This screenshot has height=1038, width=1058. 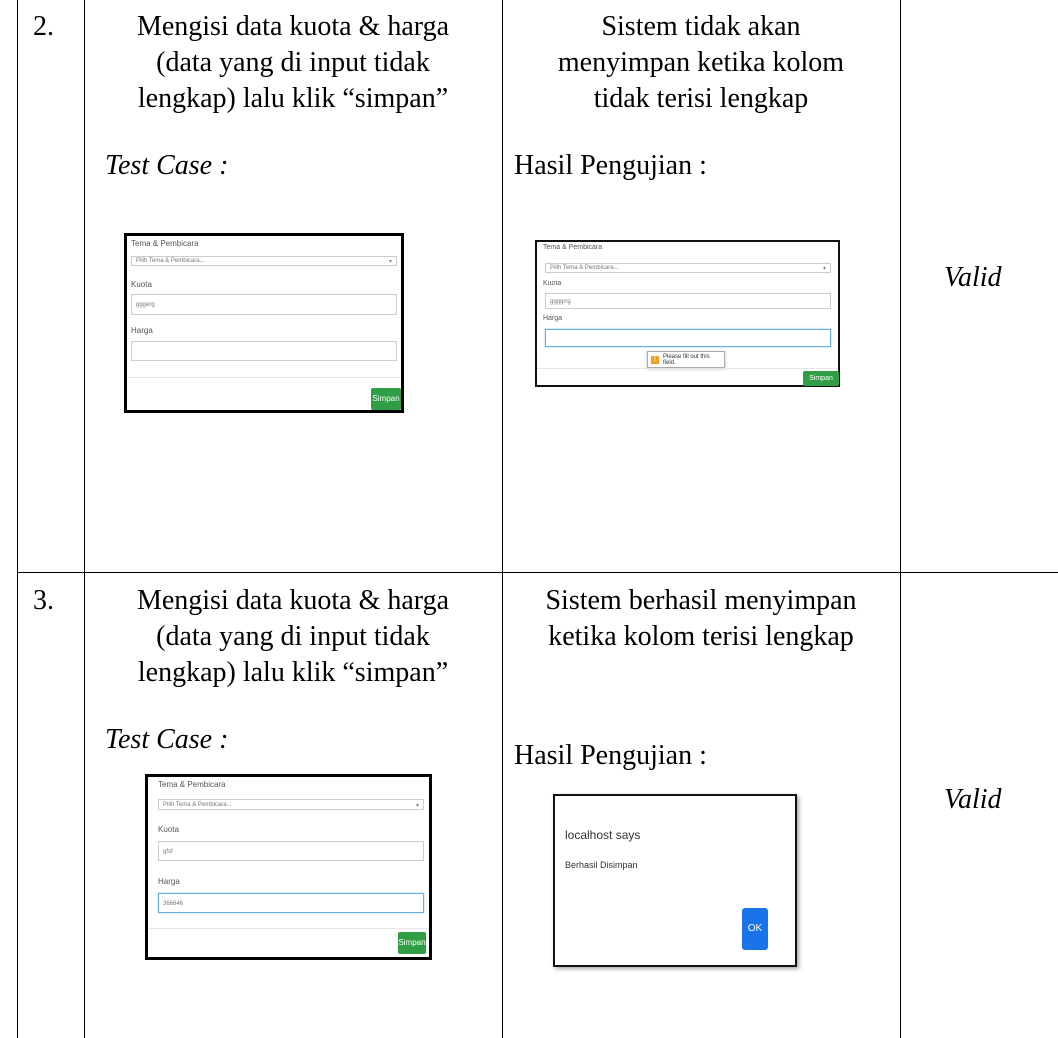 I want to click on kuota-input: gfsf, so click(x=291, y=851).